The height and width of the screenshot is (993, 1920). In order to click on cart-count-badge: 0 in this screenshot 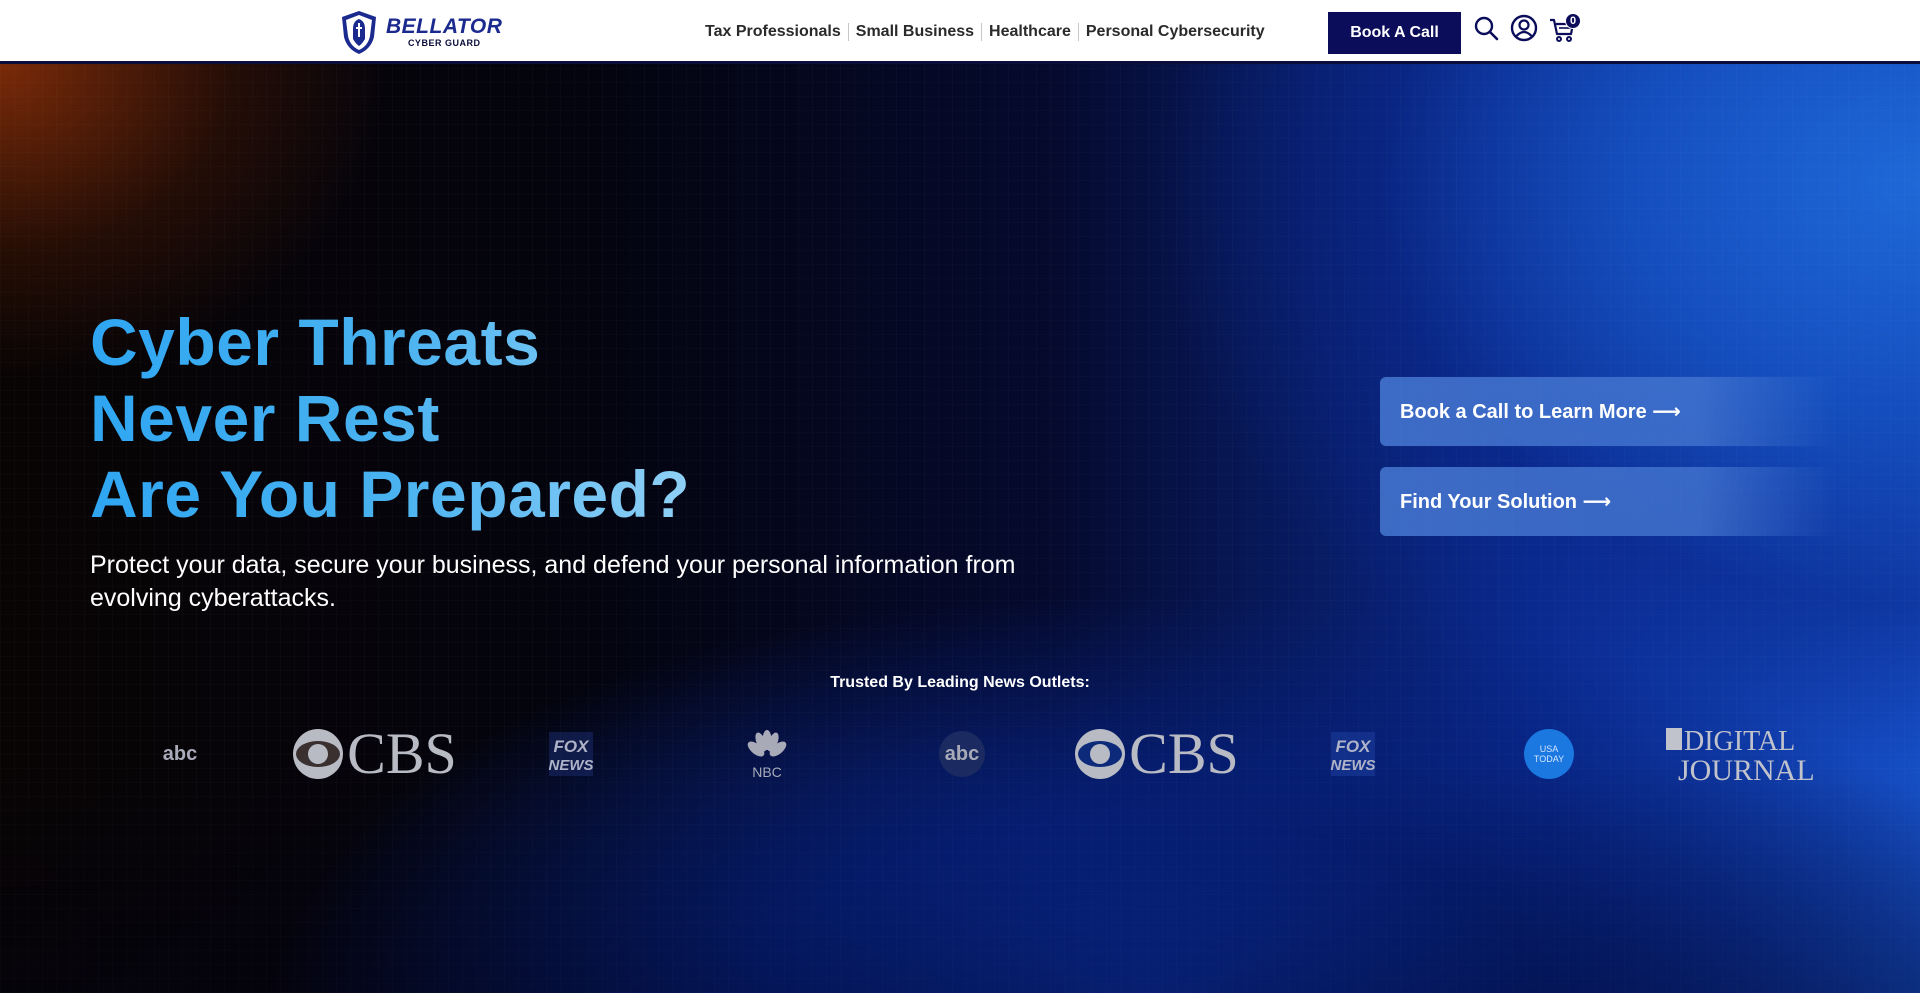, I will do `click(1573, 21)`.